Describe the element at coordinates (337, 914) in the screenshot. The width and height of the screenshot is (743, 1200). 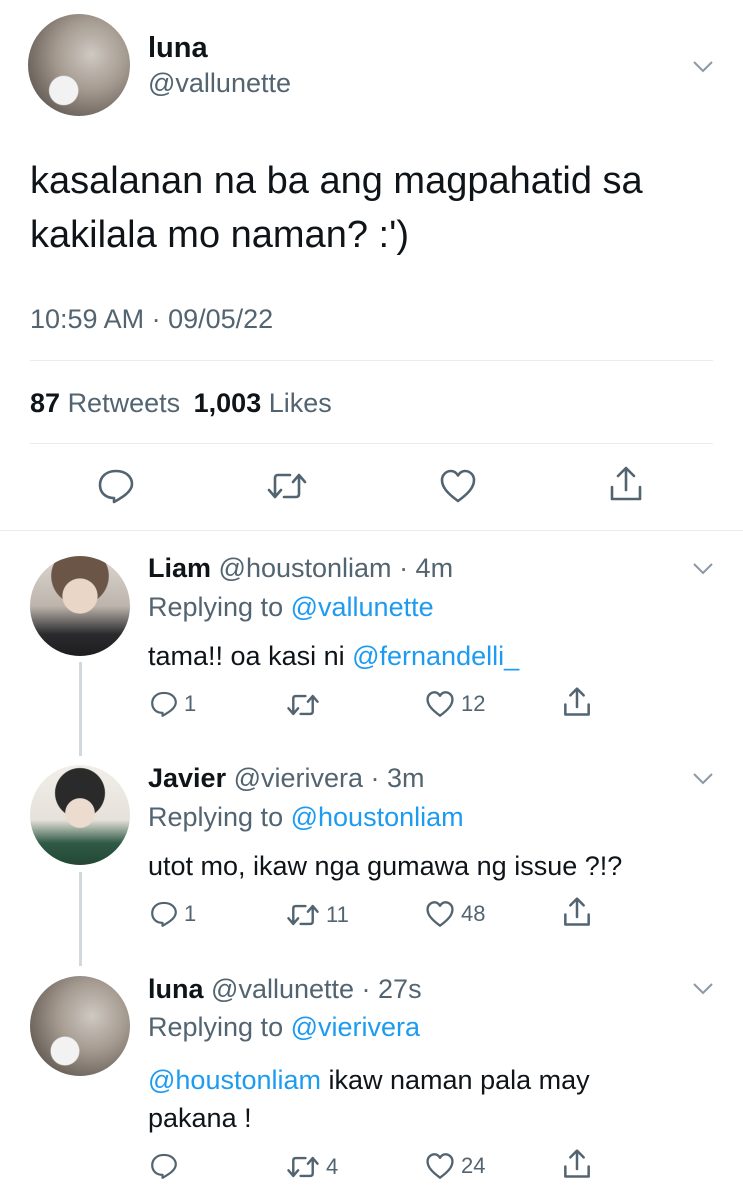
I see `retweet-count: 11` at that location.